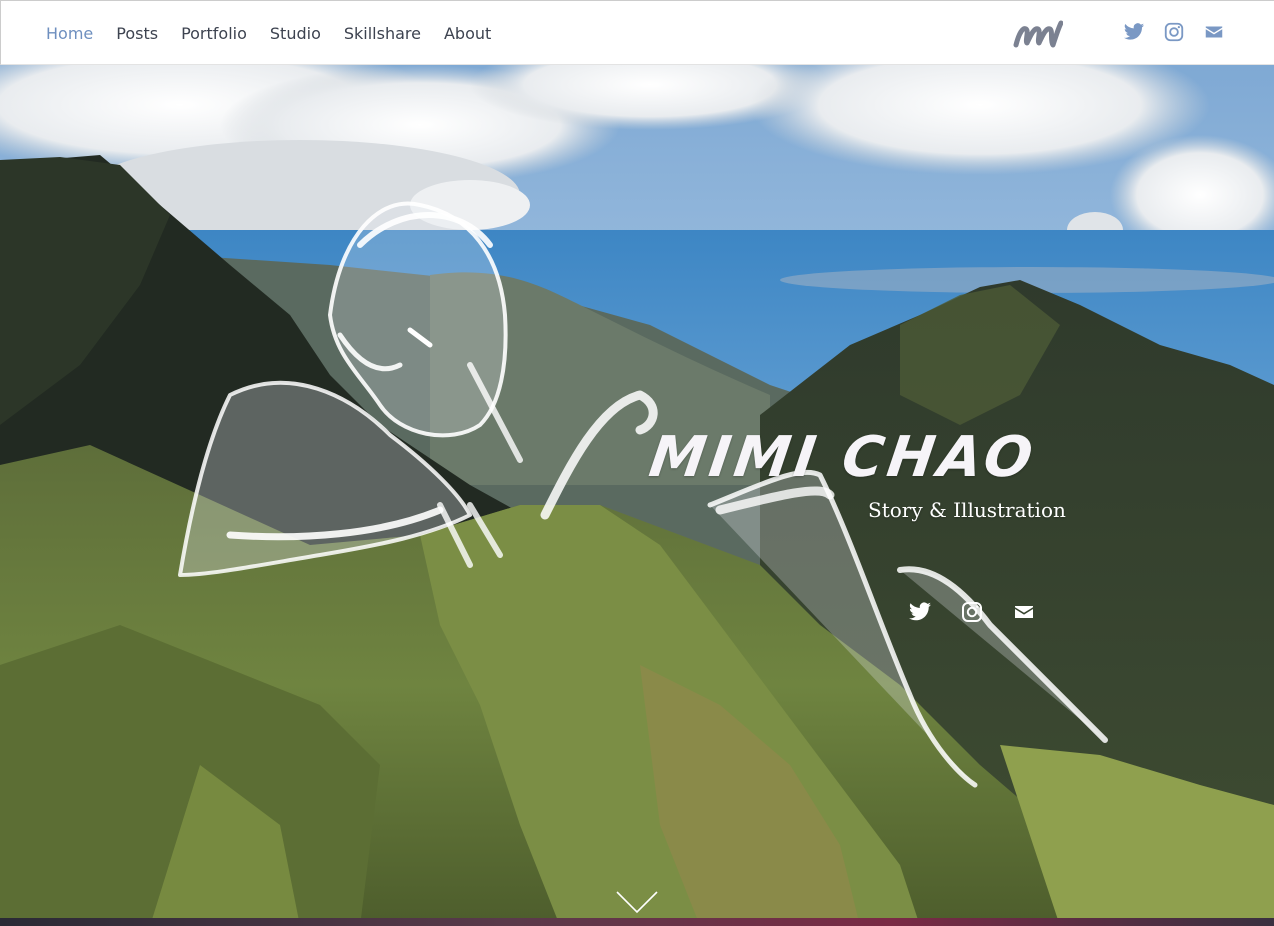 Image resolution: width=1274 pixels, height=926 pixels. I want to click on nav-item-about: About, so click(467, 33).